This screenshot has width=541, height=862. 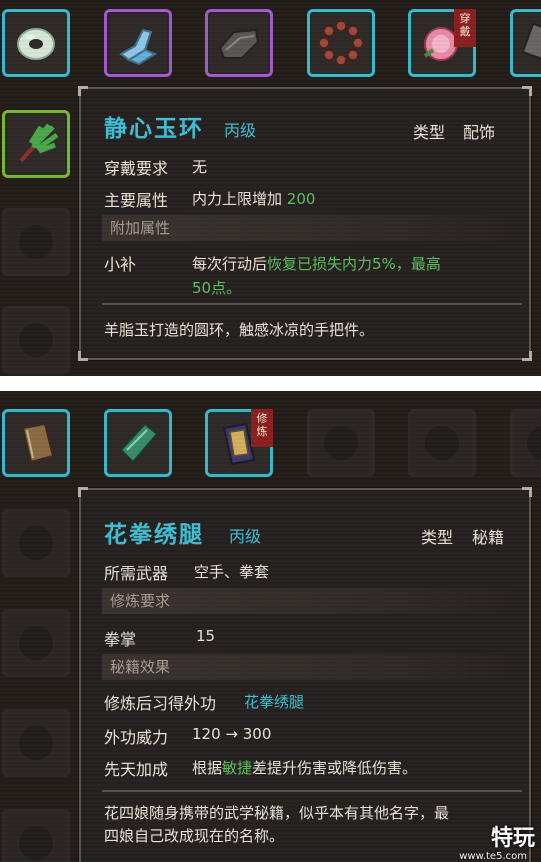 What do you see at coordinates (245, 536) in the screenshot?
I see `book-grade: 丙级` at bounding box center [245, 536].